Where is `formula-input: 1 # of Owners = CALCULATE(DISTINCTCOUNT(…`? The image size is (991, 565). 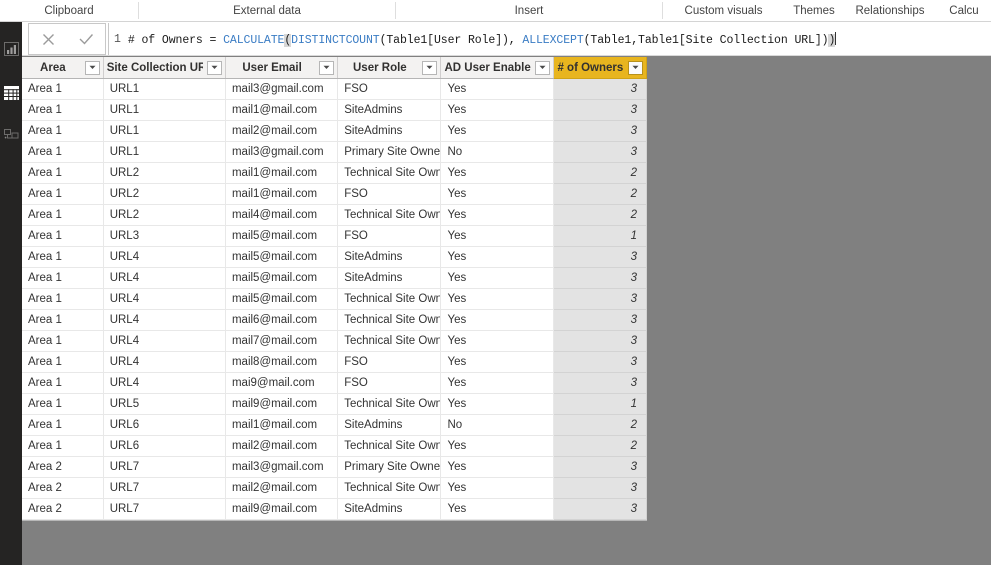 formula-input: 1 # of Owners = CALCULATE(DISTINCTCOUNT(… is located at coordinates (549, 39).